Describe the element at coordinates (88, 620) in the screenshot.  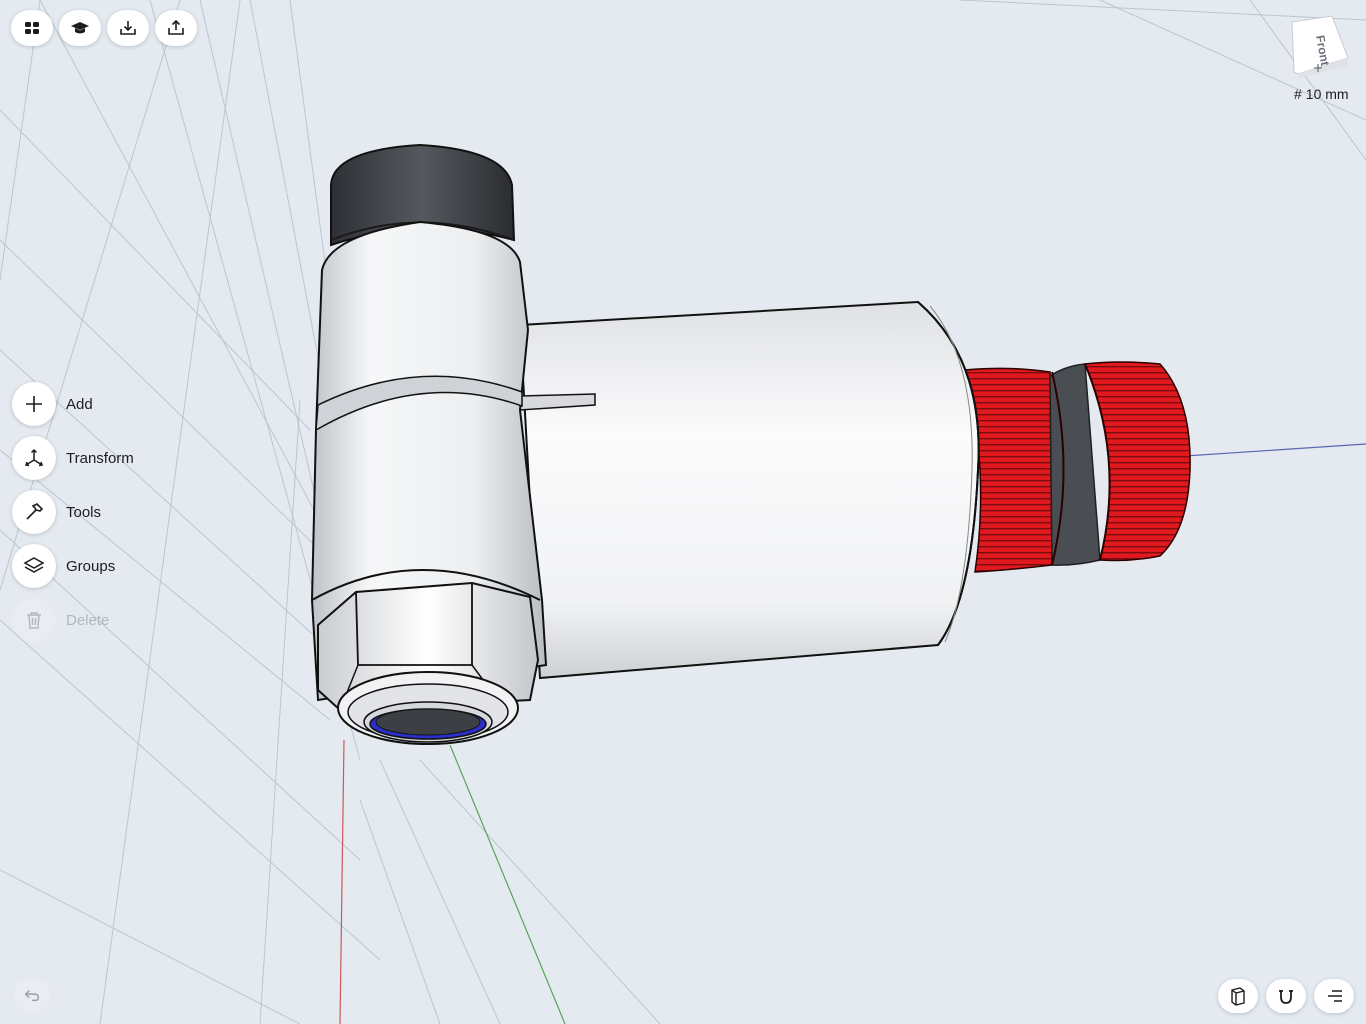
I see `sidebar-item-label: Delete` at that location.